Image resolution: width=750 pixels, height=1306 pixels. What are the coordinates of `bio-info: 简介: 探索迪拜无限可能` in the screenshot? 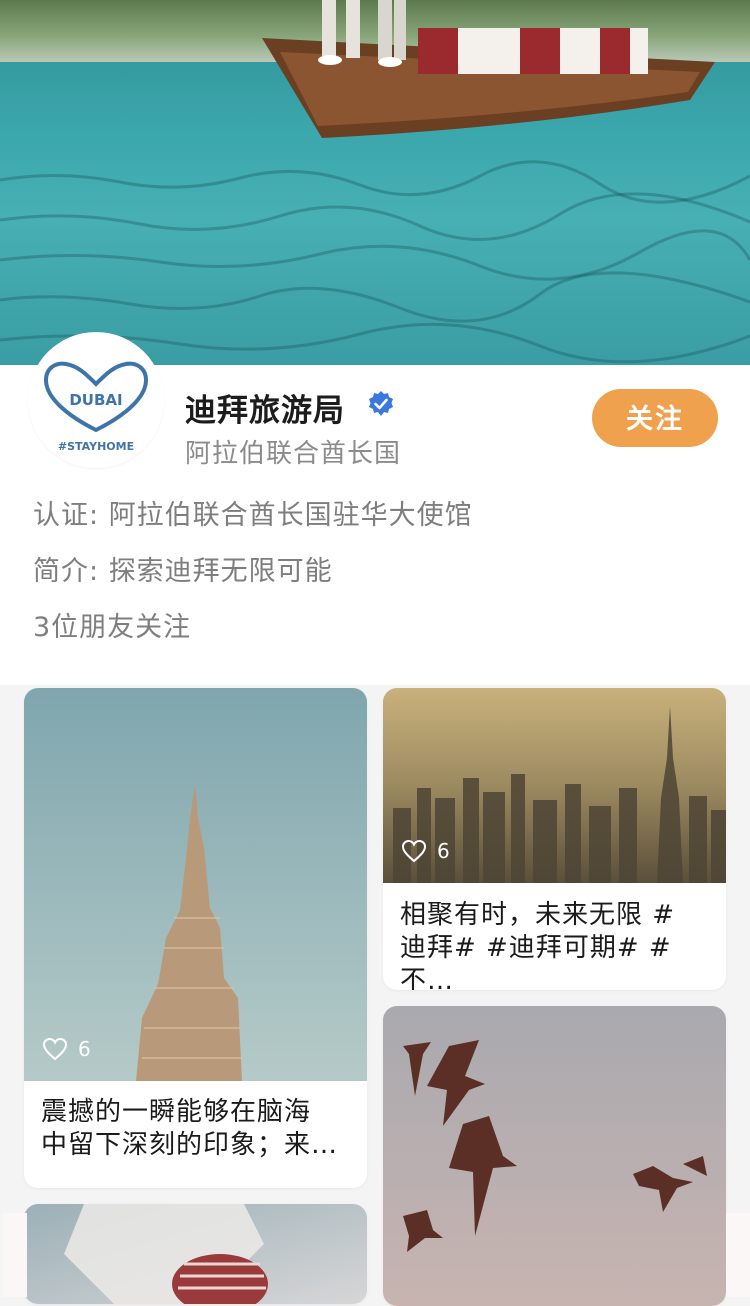 It's located at (183, 568).